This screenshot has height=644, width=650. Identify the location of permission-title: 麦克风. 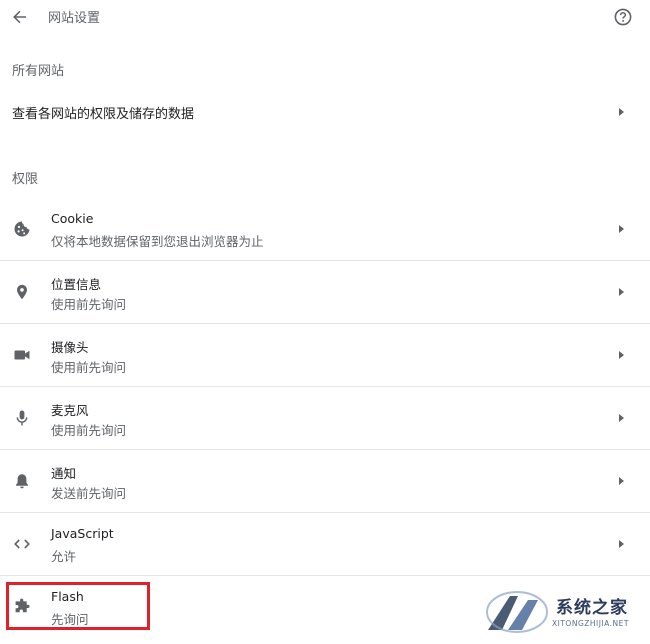
(70, 410).